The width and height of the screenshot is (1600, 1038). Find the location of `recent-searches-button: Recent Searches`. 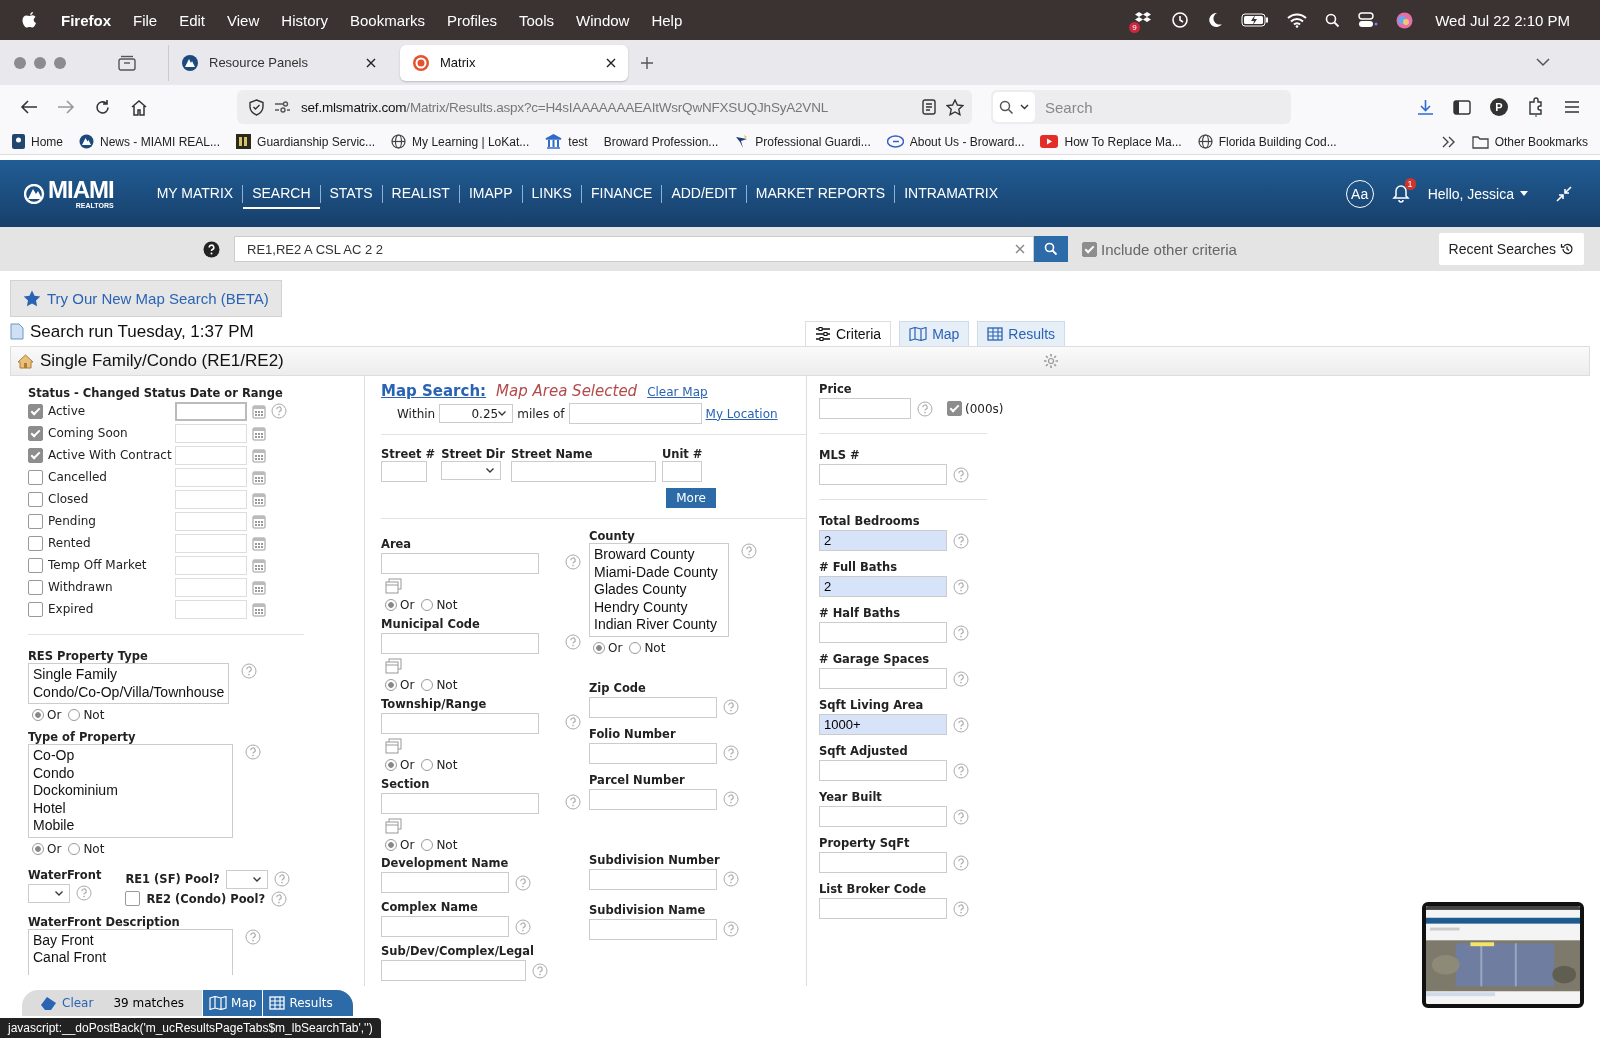

recent-searches-button: Recent Searches is located at coordinates (1511, 249).